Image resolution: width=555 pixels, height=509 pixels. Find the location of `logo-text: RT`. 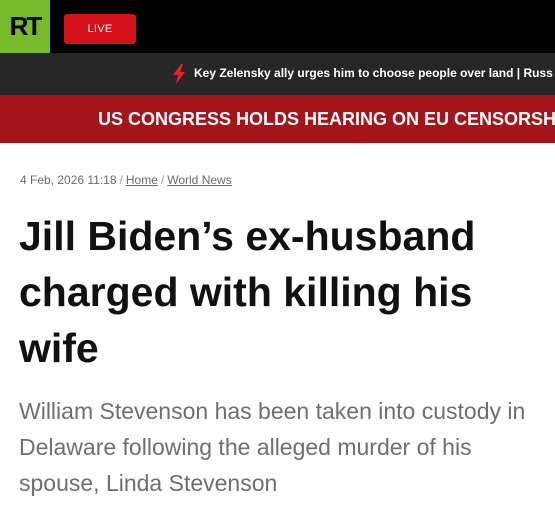

logo-text: RT is located at coordinates (26, 26).